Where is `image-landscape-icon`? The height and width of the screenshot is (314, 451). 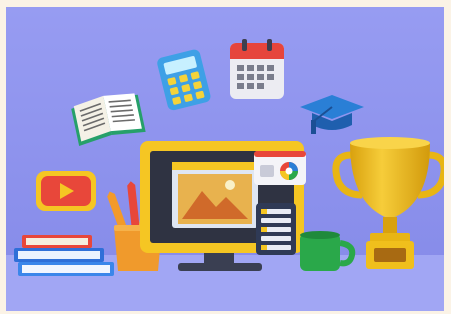
image-landscape-icon is located at coordinates (215, 195).